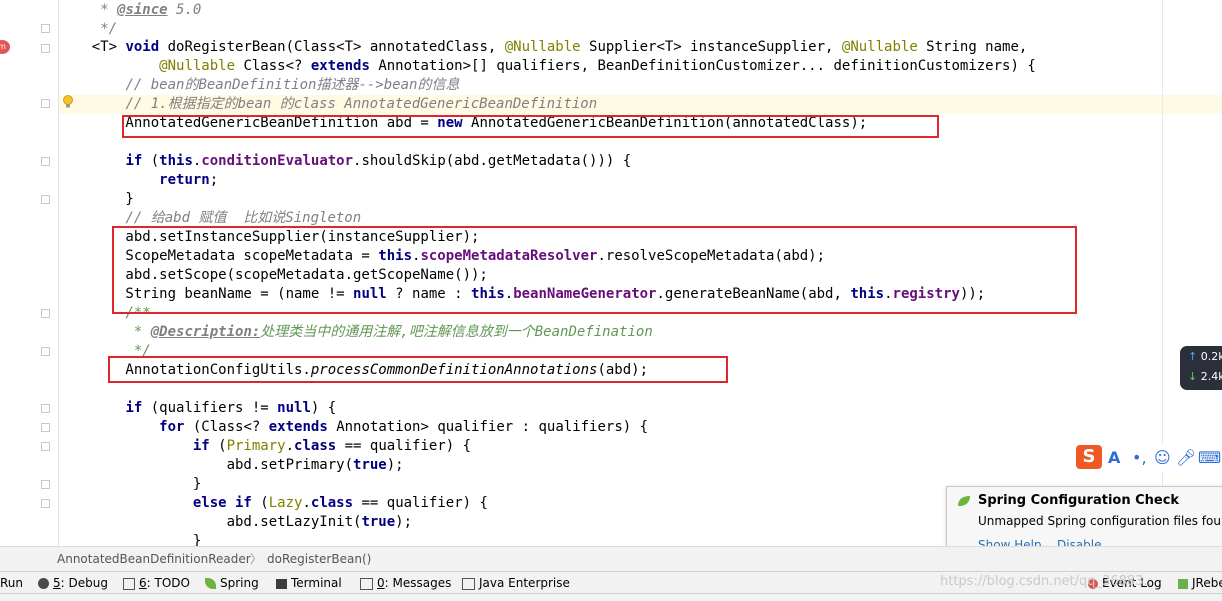 This screenshot has height=601, width=1222. I want to click on terminal-tool-button: Terminal, so click(309, 583).